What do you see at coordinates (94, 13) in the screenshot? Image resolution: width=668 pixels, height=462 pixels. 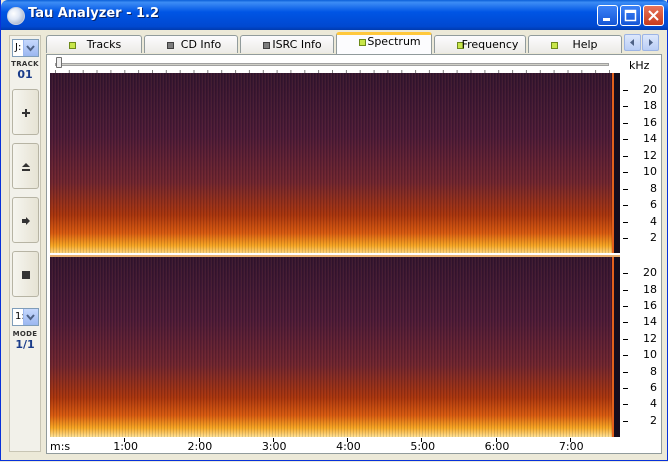 I see `window-title: Tau Analyzer - 1.2` at bounding box center [94, 13].